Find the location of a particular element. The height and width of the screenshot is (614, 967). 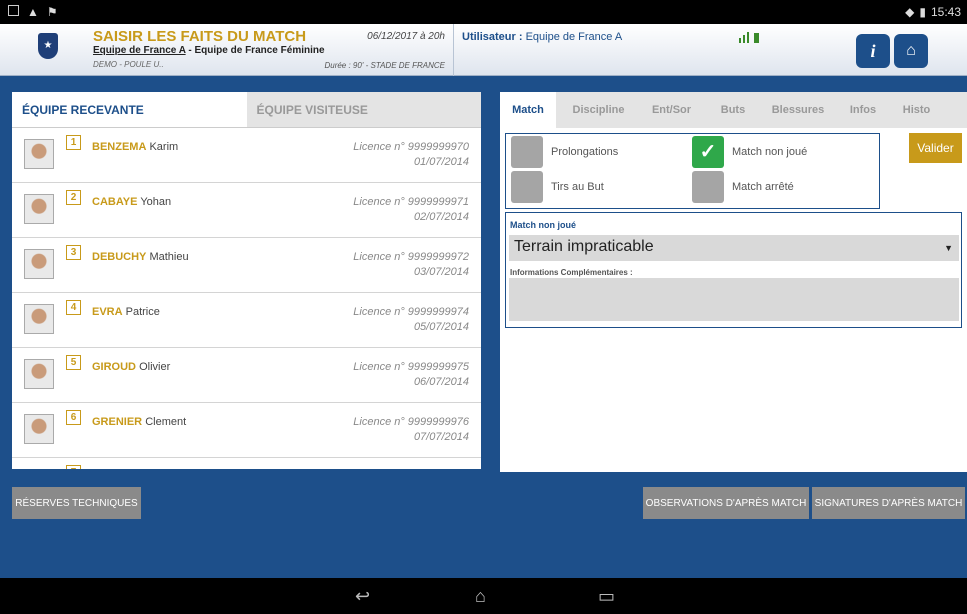

option-match-non-joue: ✓ Match non joué is located at coordinates (749, 152).